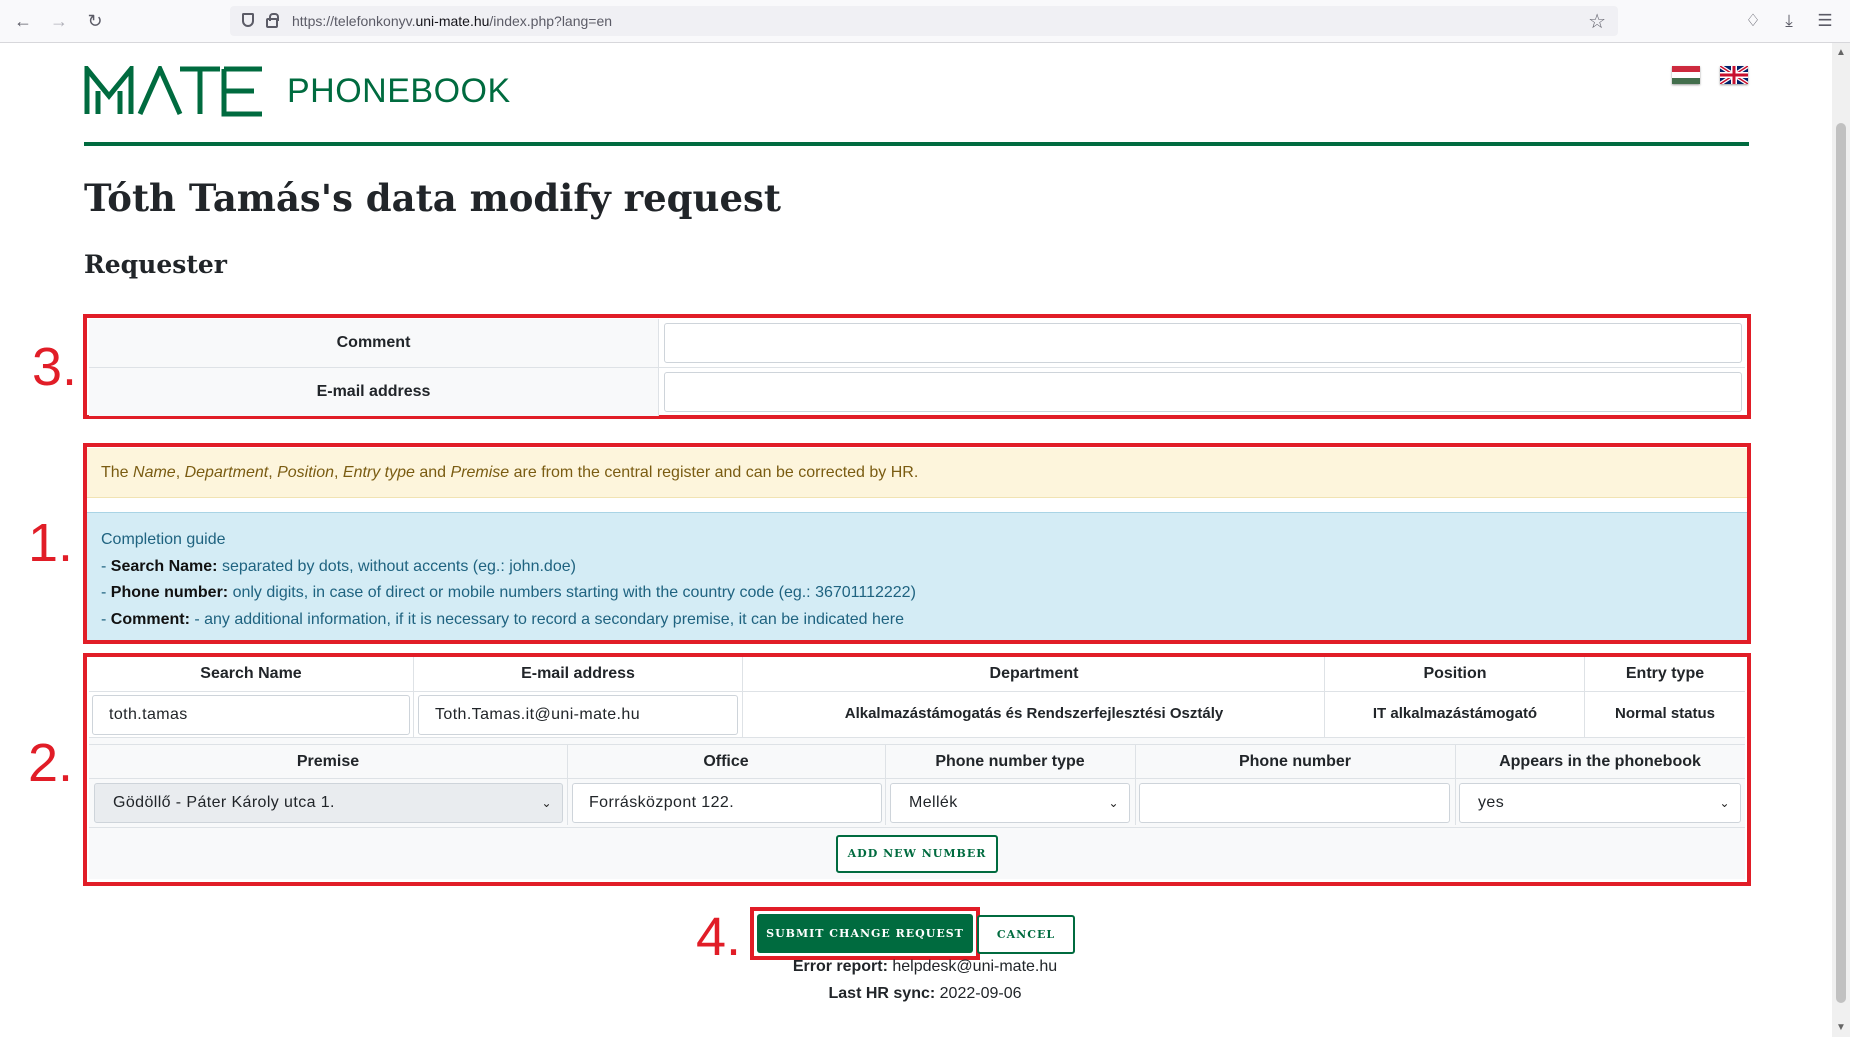  I want to click on scrollbar-thumb, so click(1841, 563).